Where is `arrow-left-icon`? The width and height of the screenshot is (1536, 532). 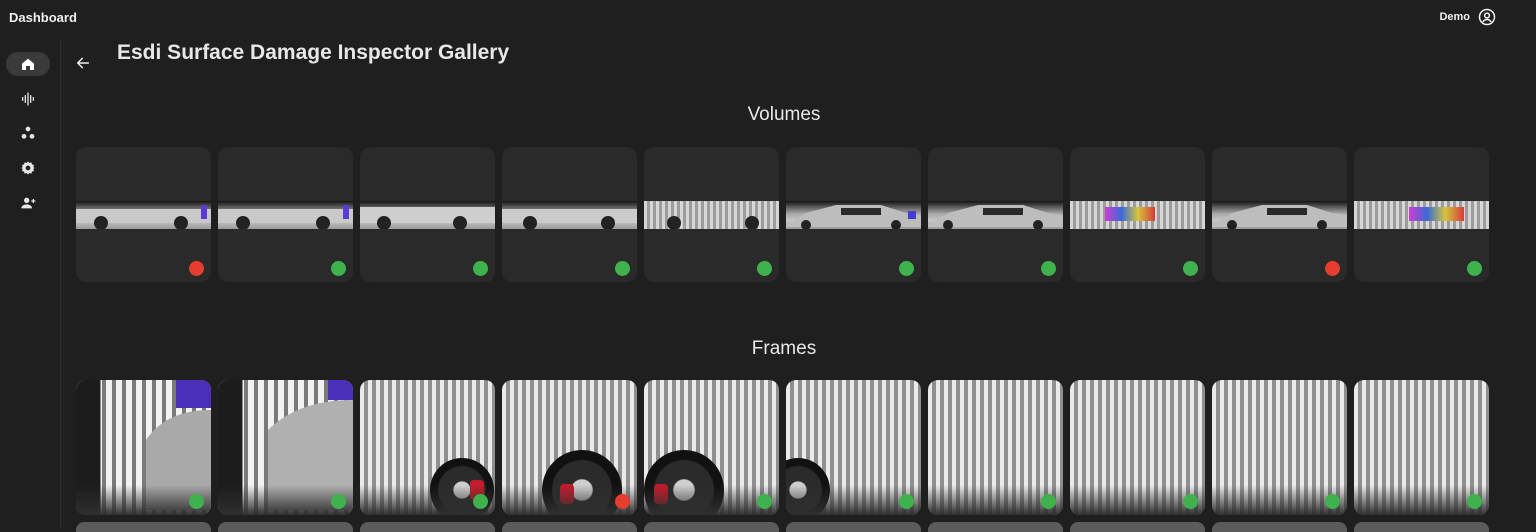
arrow-left-icon is located at coordinates (83, 63).